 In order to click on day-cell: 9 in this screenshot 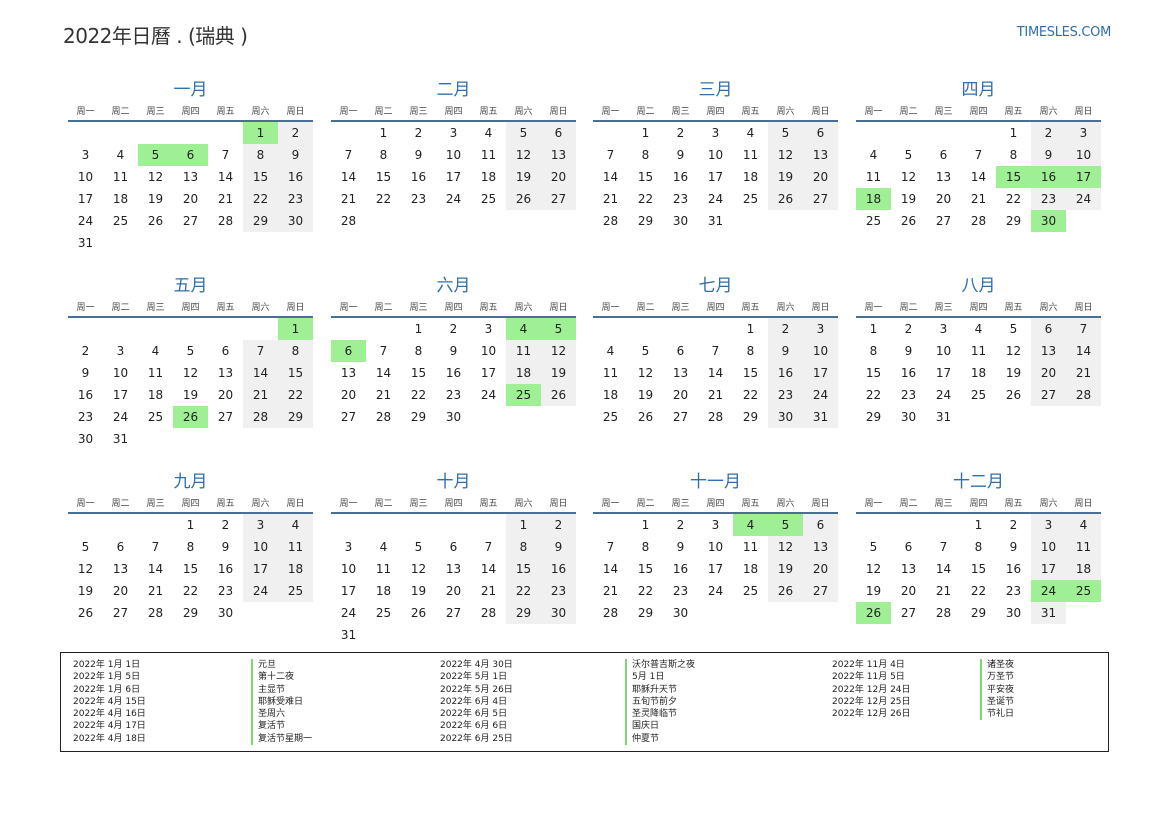, I will do `click(785, 351)`.